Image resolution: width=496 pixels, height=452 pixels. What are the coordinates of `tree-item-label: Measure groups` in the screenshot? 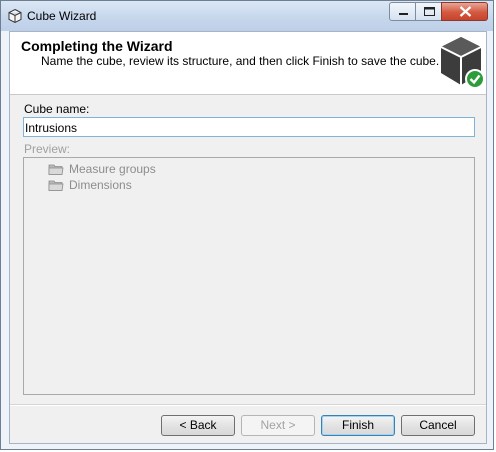 It's located at (112, 169).